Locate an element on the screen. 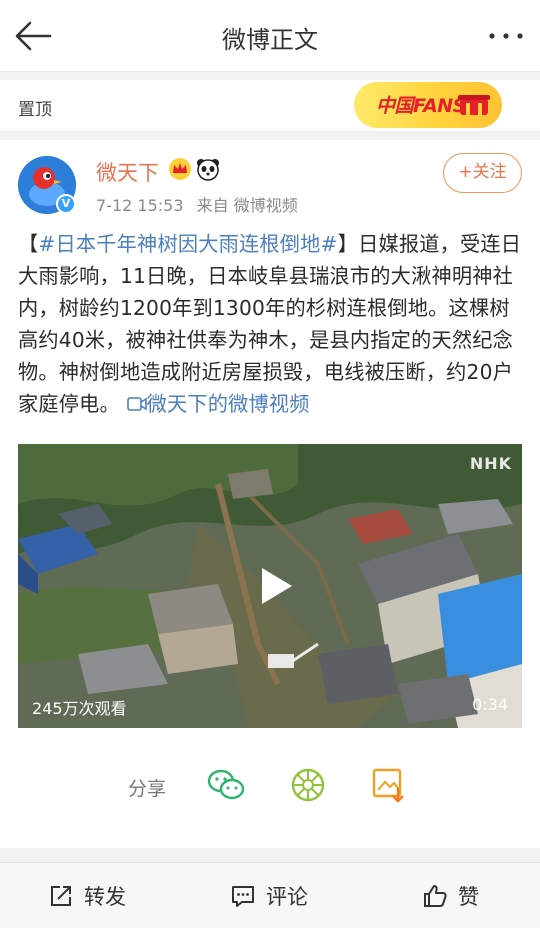  author-name: 微天下 is located at coordinates (127, 172).